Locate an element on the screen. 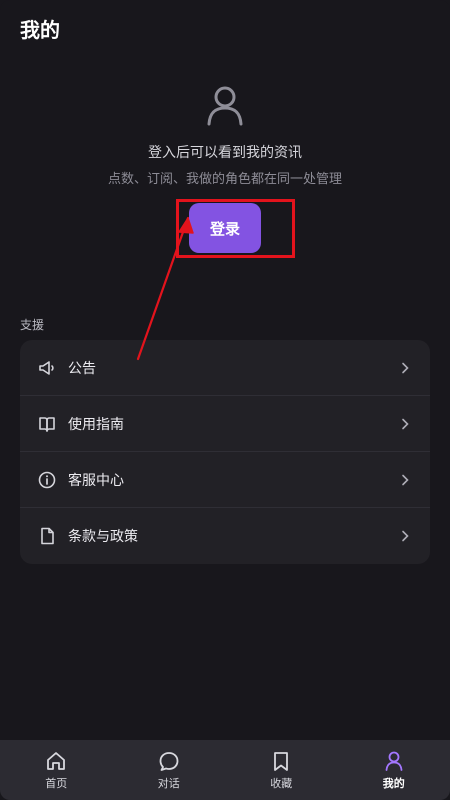 Image resolution: width=450 pixels, height=800 pixels. chat-icon is located at coordinates (169, 761).